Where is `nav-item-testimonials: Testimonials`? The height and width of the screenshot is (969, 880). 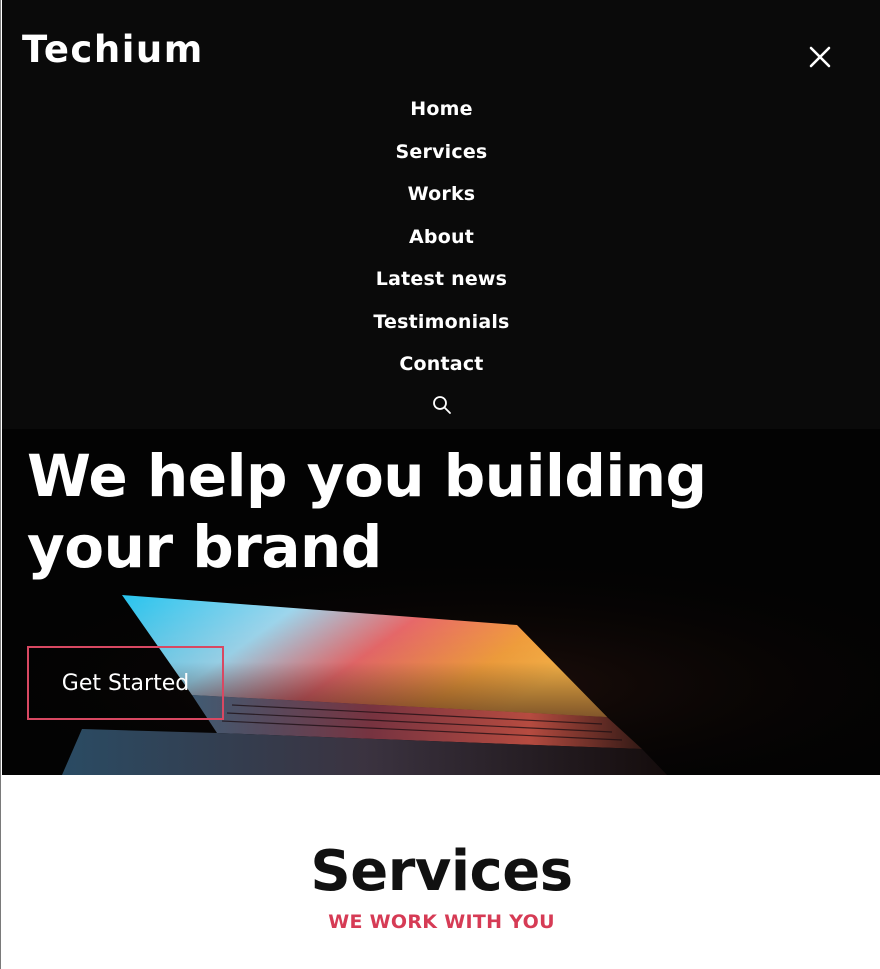 nav-item-testimonials: Testimonials is located at coordinates (441, 322).